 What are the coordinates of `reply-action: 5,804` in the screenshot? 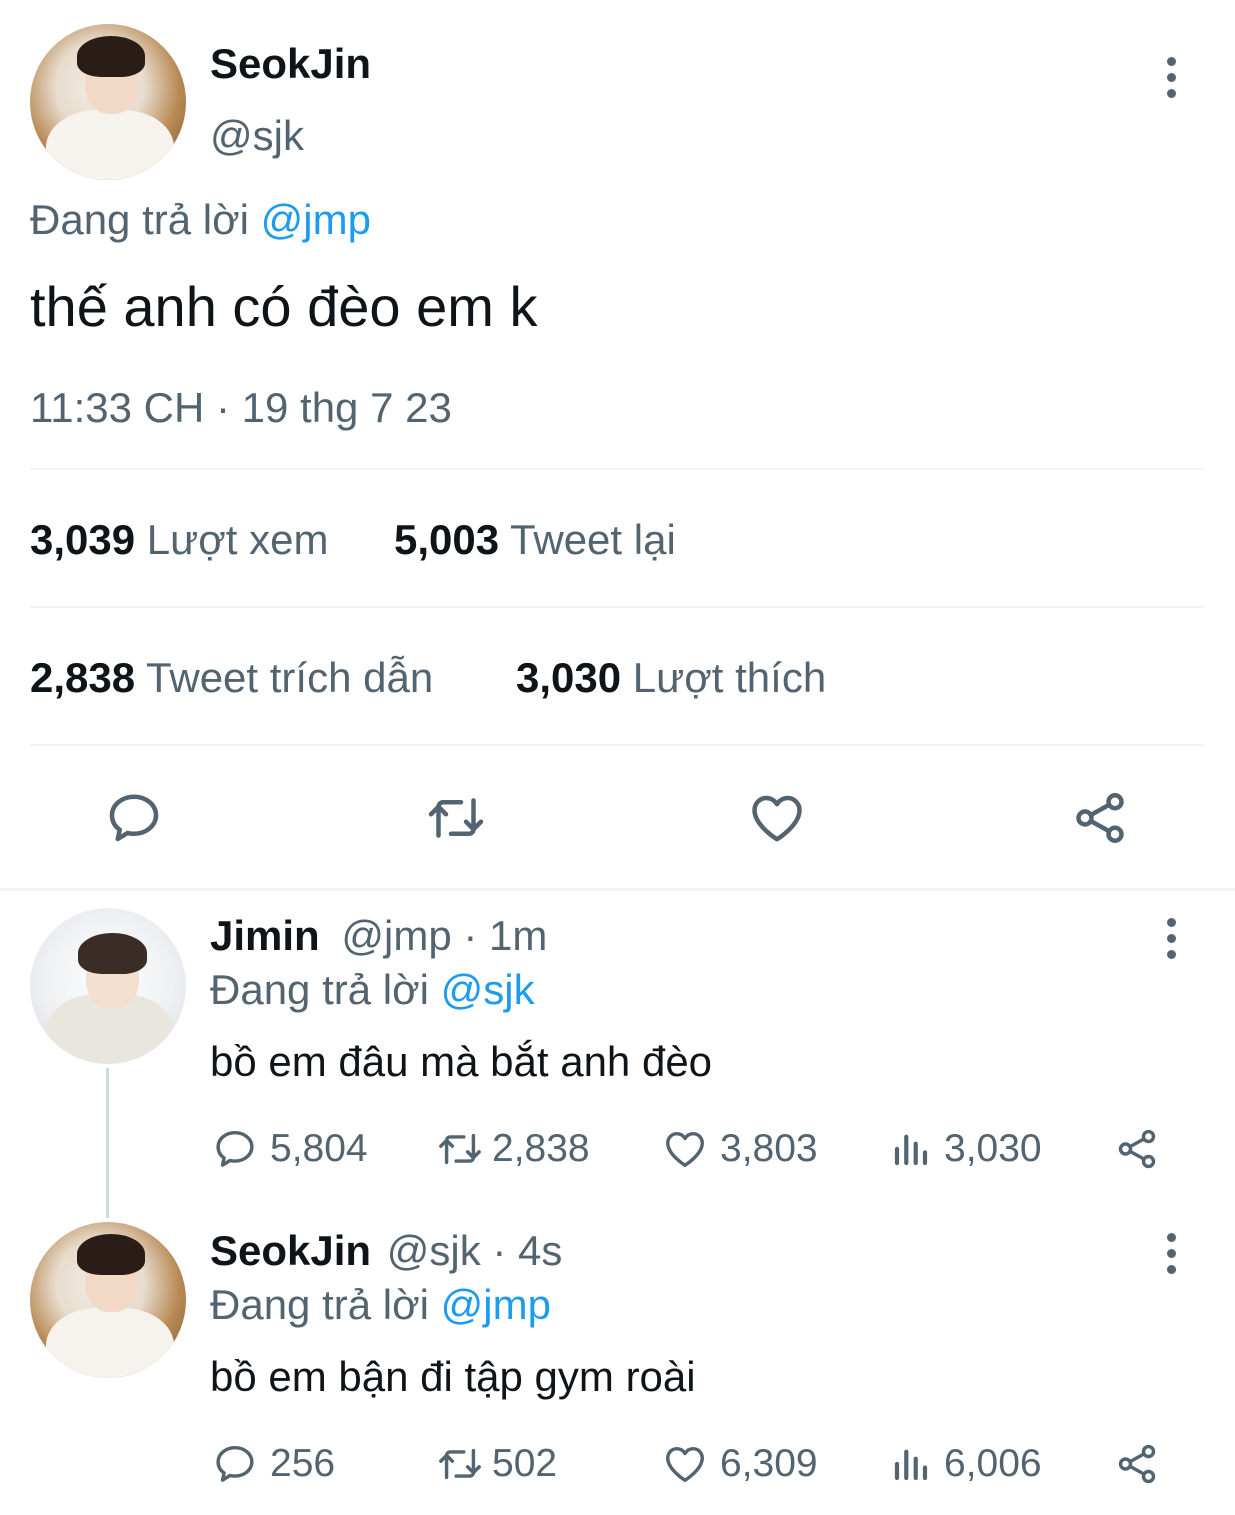 It's located at (290, 1149).